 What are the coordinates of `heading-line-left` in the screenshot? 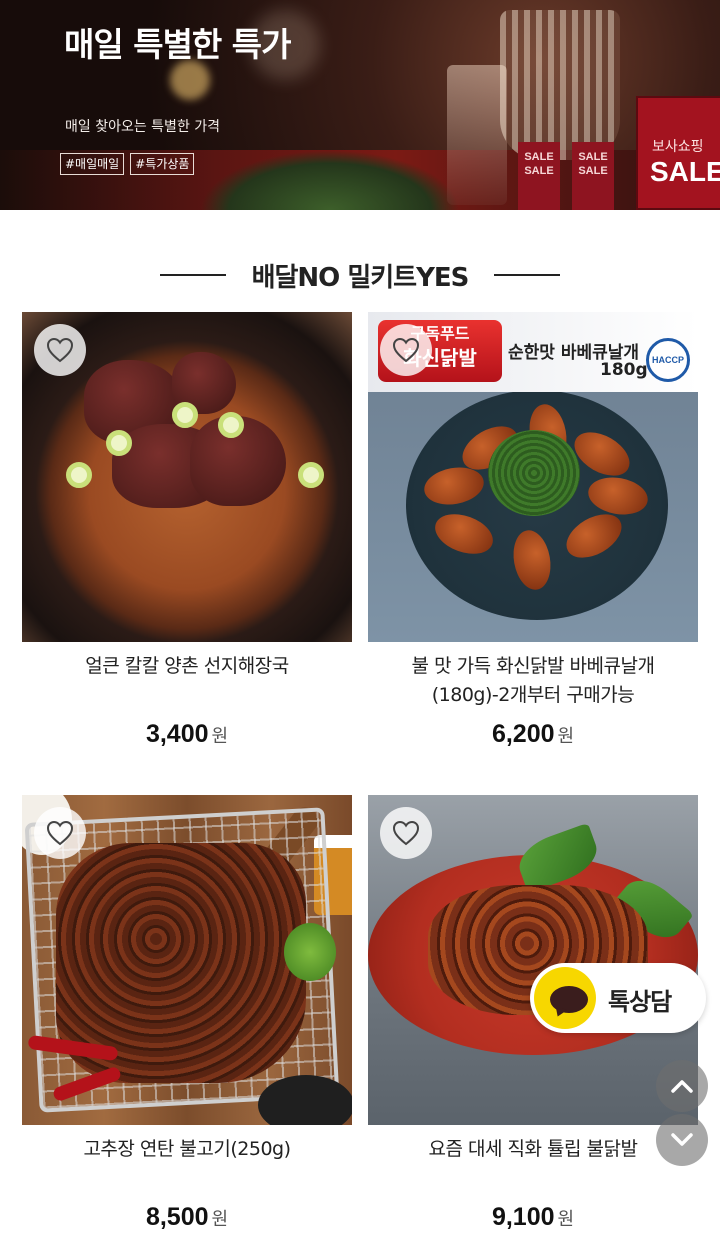 It's located at (192, 275).